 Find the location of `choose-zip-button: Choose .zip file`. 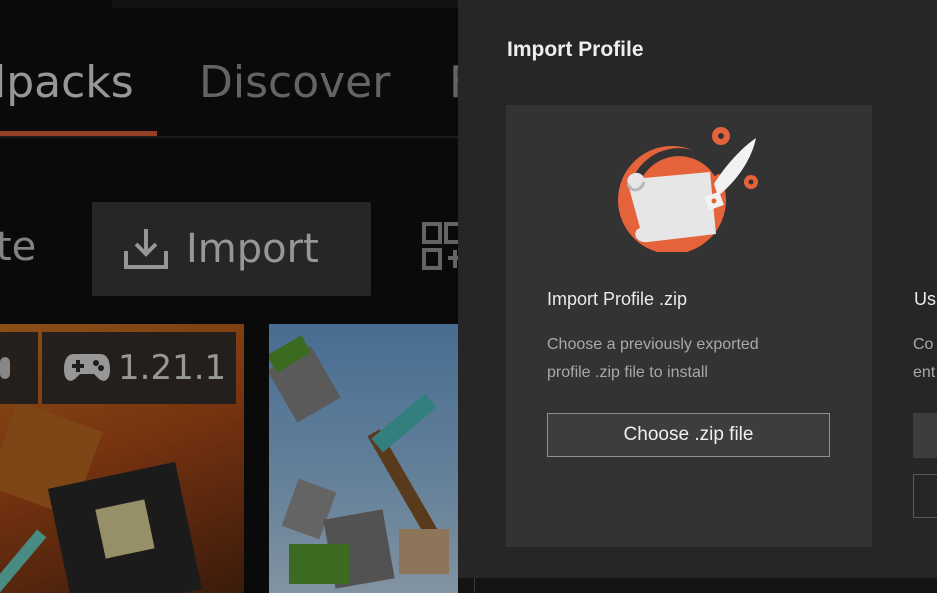

choose-zip-button: Choose .zip file is located at coordinates (688, 435).